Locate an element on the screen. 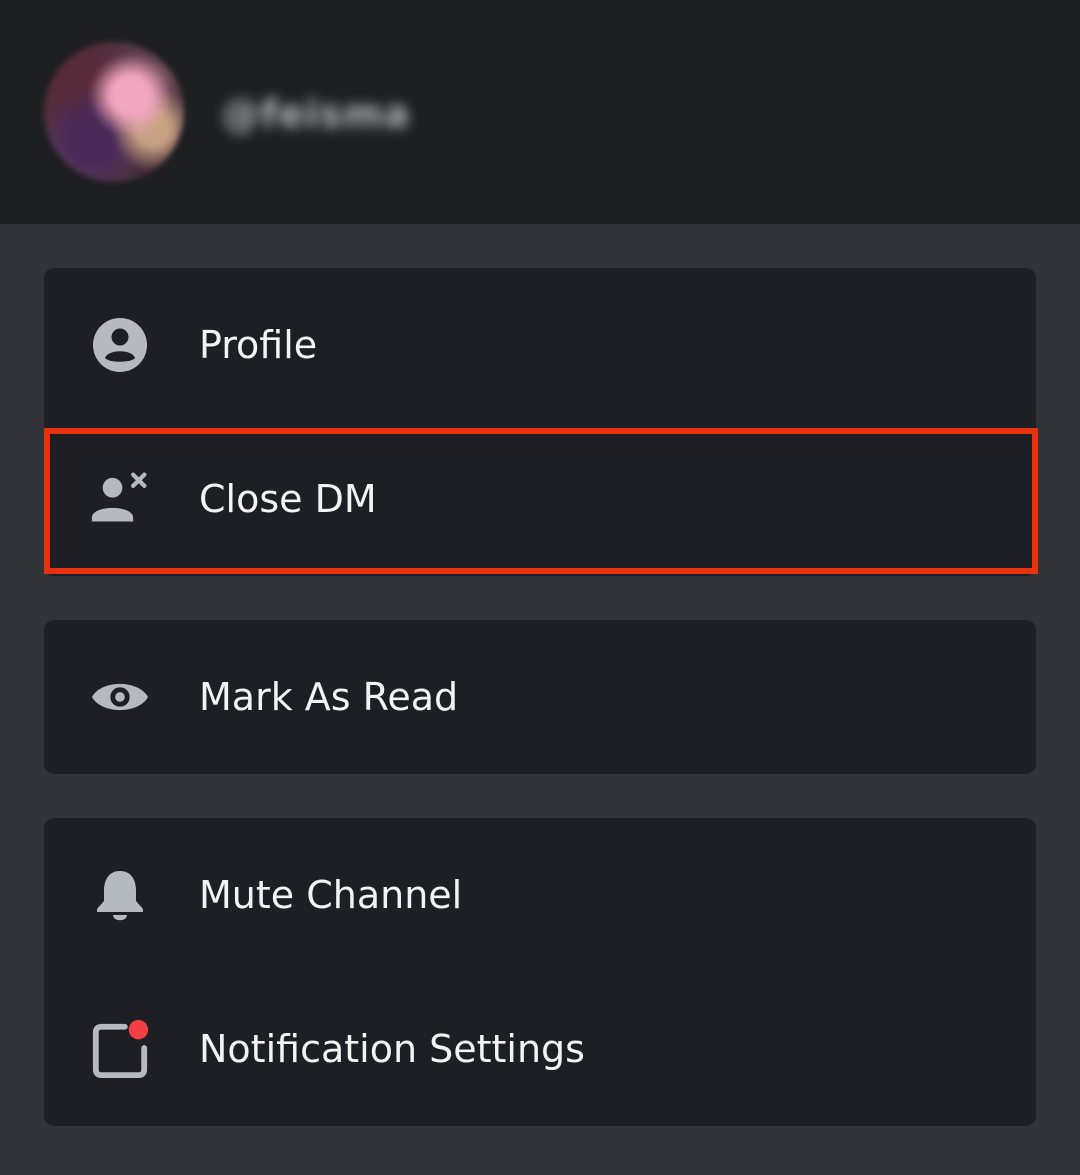 The height and width of the screenshot is (1175, 1080). profile-menu-item: Profile is located at coordinates (540, 345).